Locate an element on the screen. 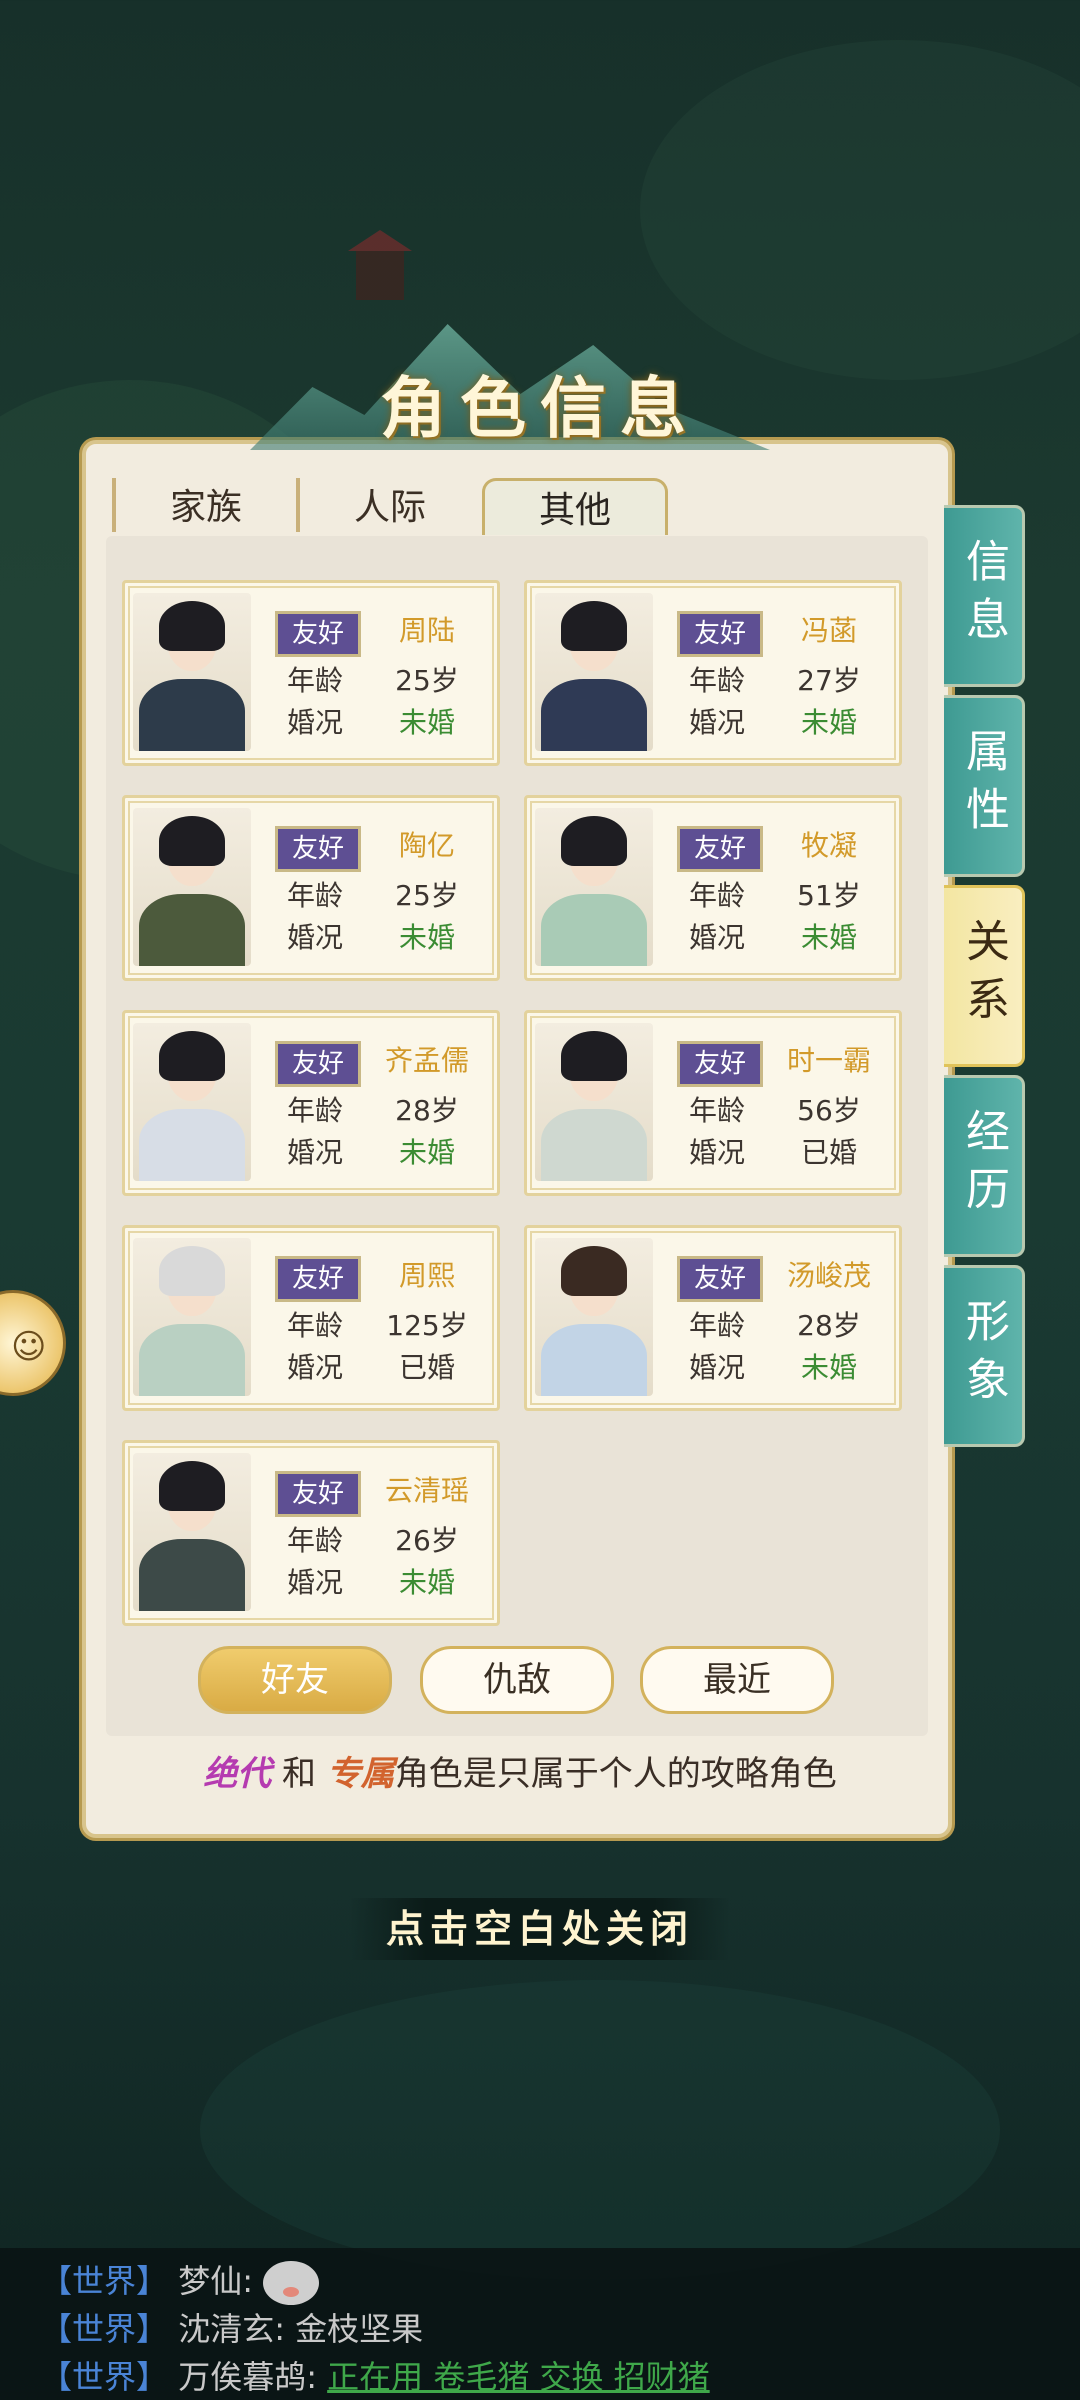 The width and height of the screenshot is (1080, 2400). tab-social: 人际 is located at coordinates (388, 505).